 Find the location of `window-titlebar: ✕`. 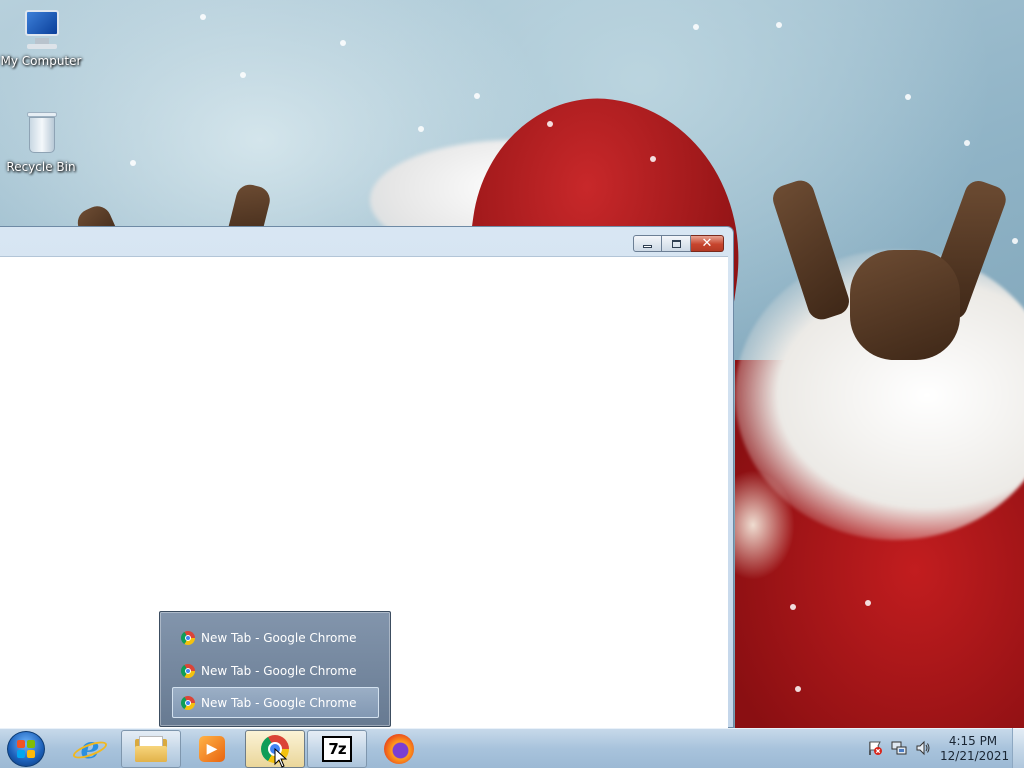

window-titlebar: ✕ is located at coordinates (366, 242).